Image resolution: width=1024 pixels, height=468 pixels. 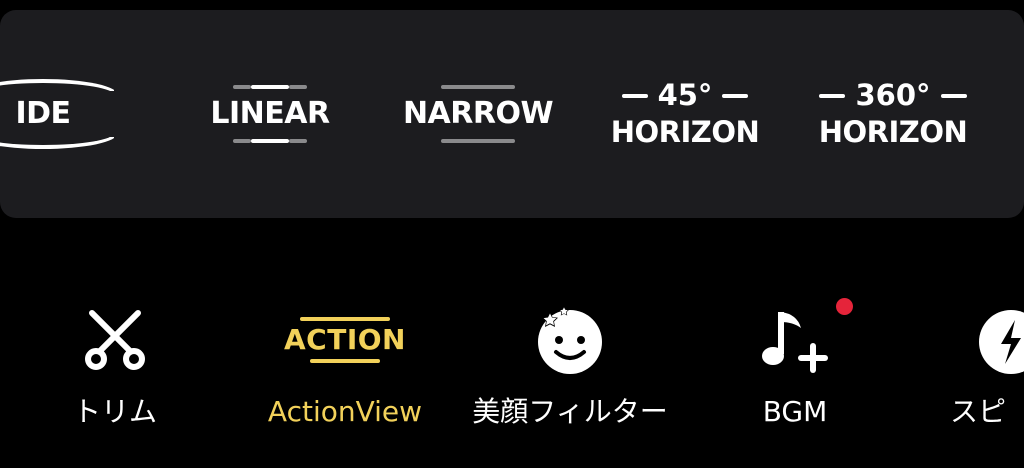 I want to click on horizon-360-degree: 360°, so click(x=893, y=95).